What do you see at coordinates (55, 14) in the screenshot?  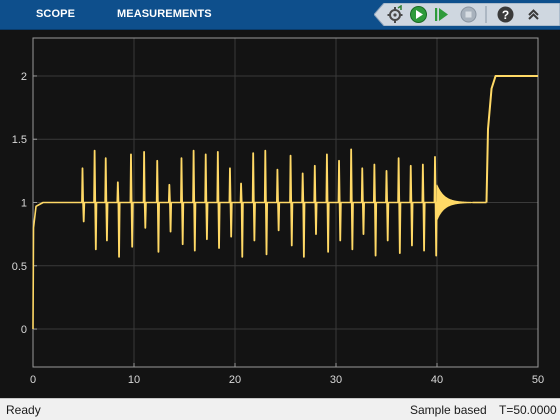 I see `tab-scope: SCOPE` at bounding box center [55, 14].